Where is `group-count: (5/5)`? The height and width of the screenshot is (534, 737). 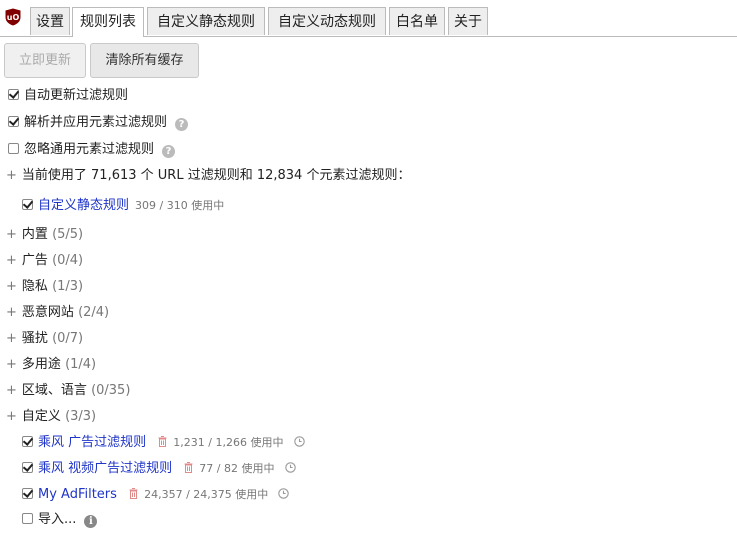 group-count: (5/5) is located at coordinates (68, 234).